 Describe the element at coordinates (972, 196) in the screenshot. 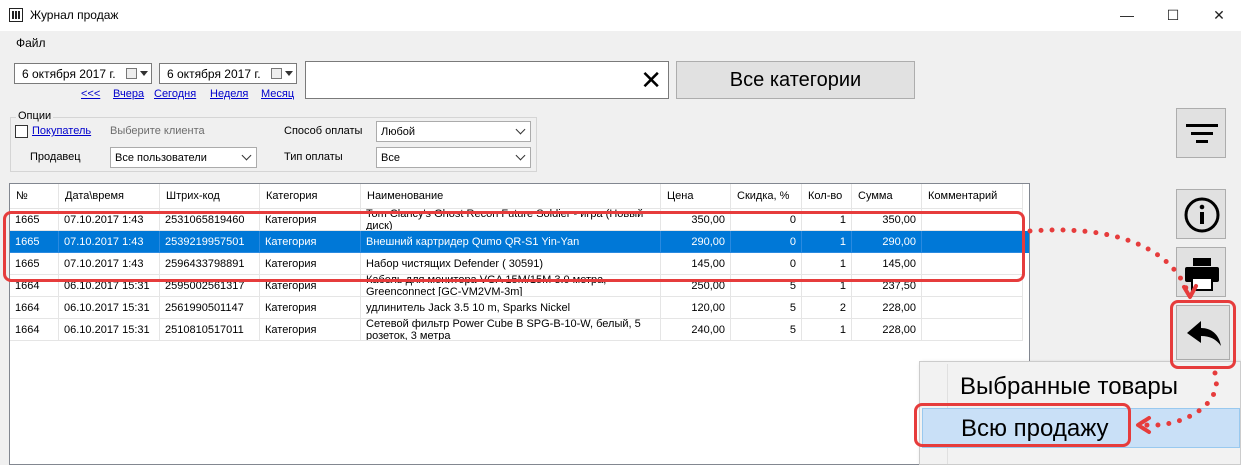

I see `col-header-comment: Комментарий` at that location.